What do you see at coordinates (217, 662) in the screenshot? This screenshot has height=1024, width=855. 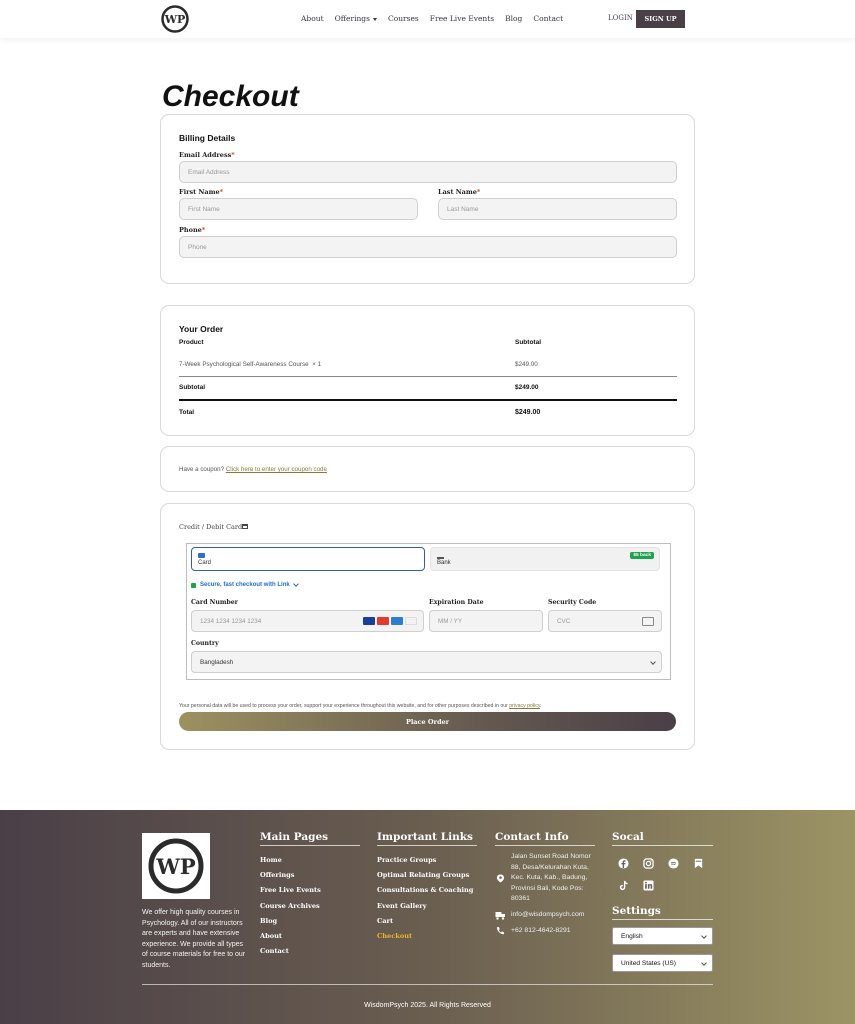 I see `country-value: Bangladesh` at bounding box center [217, 662].